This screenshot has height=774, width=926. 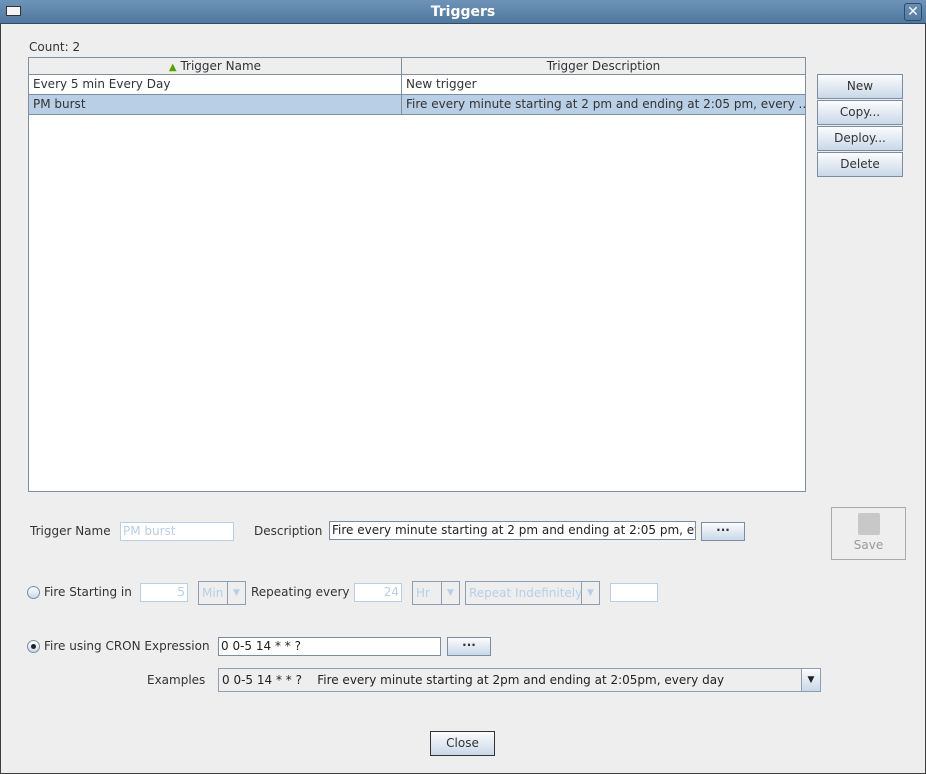 I want to click on select-value: Repeat Indefinitely, so click(x=526, y=593).